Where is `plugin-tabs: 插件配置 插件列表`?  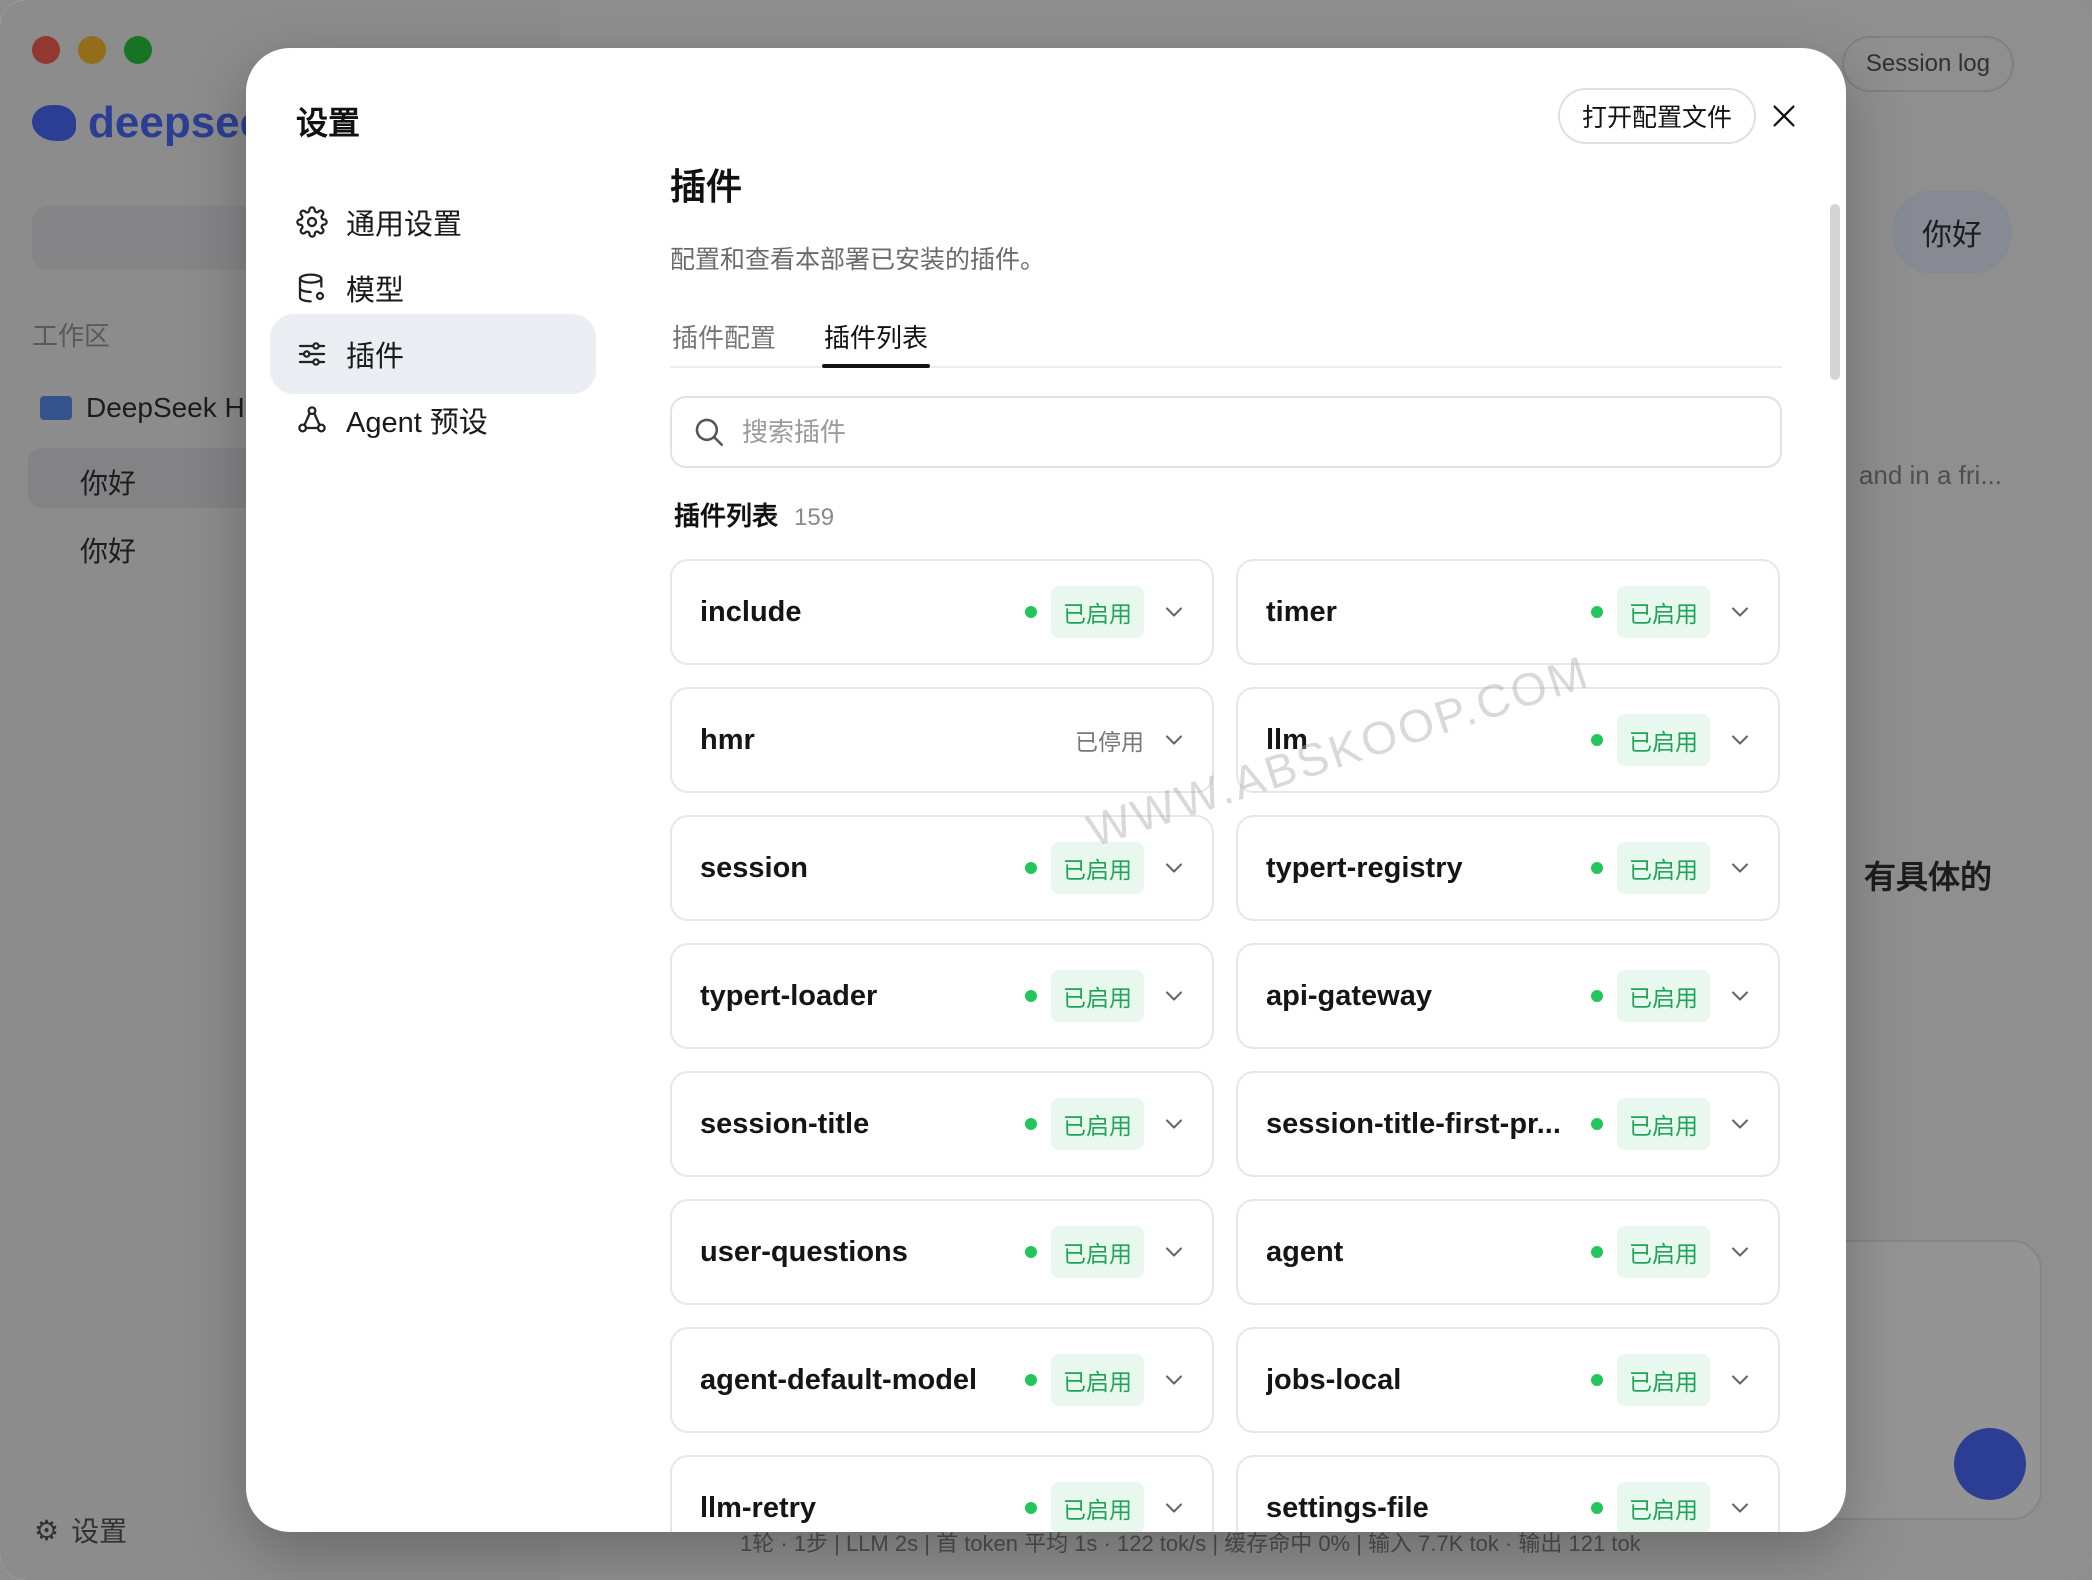
plugin-tabs: 插件配置 插件列表 is located at coordinates (1226, 340).